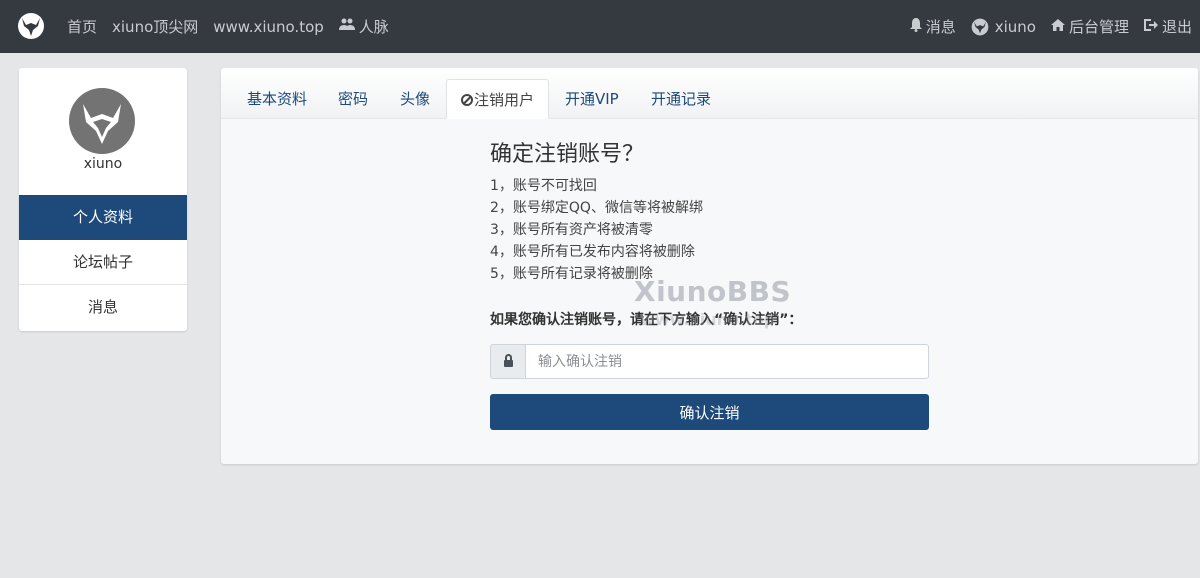 Image resolution: width=1200 pixels, height=578 pixels. What do you see at coordinates (940, 27) in the screenshot?
I see `nav-messages-label: 消息` at bounding box center [940, 27].